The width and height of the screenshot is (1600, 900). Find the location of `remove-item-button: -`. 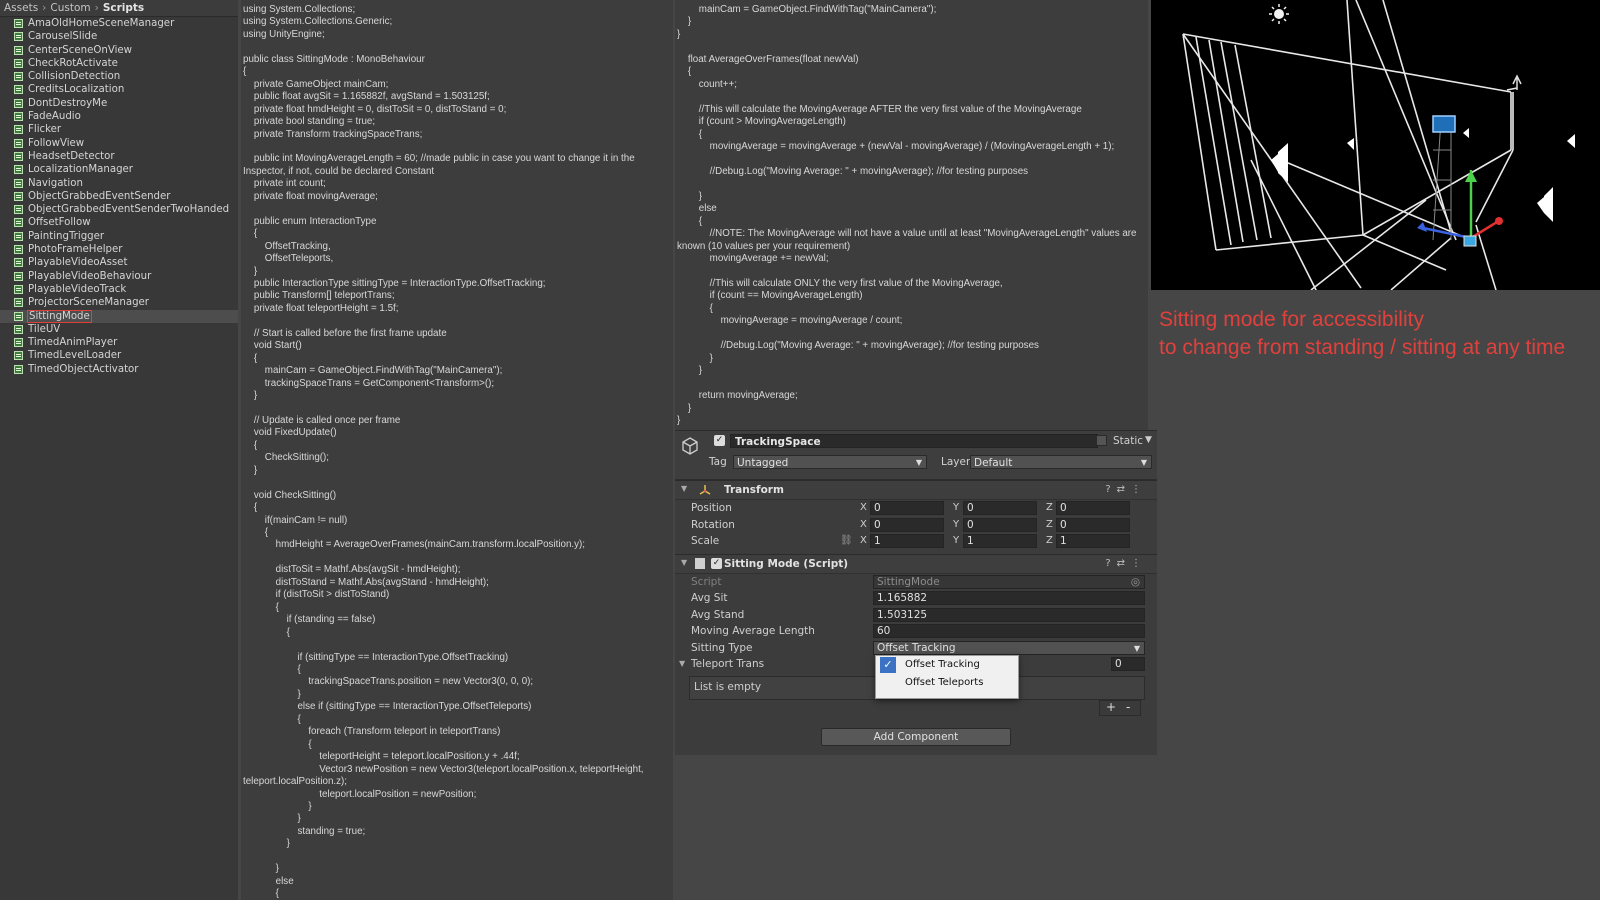

remove-item-button: - is located at coordinates (1128, 707).